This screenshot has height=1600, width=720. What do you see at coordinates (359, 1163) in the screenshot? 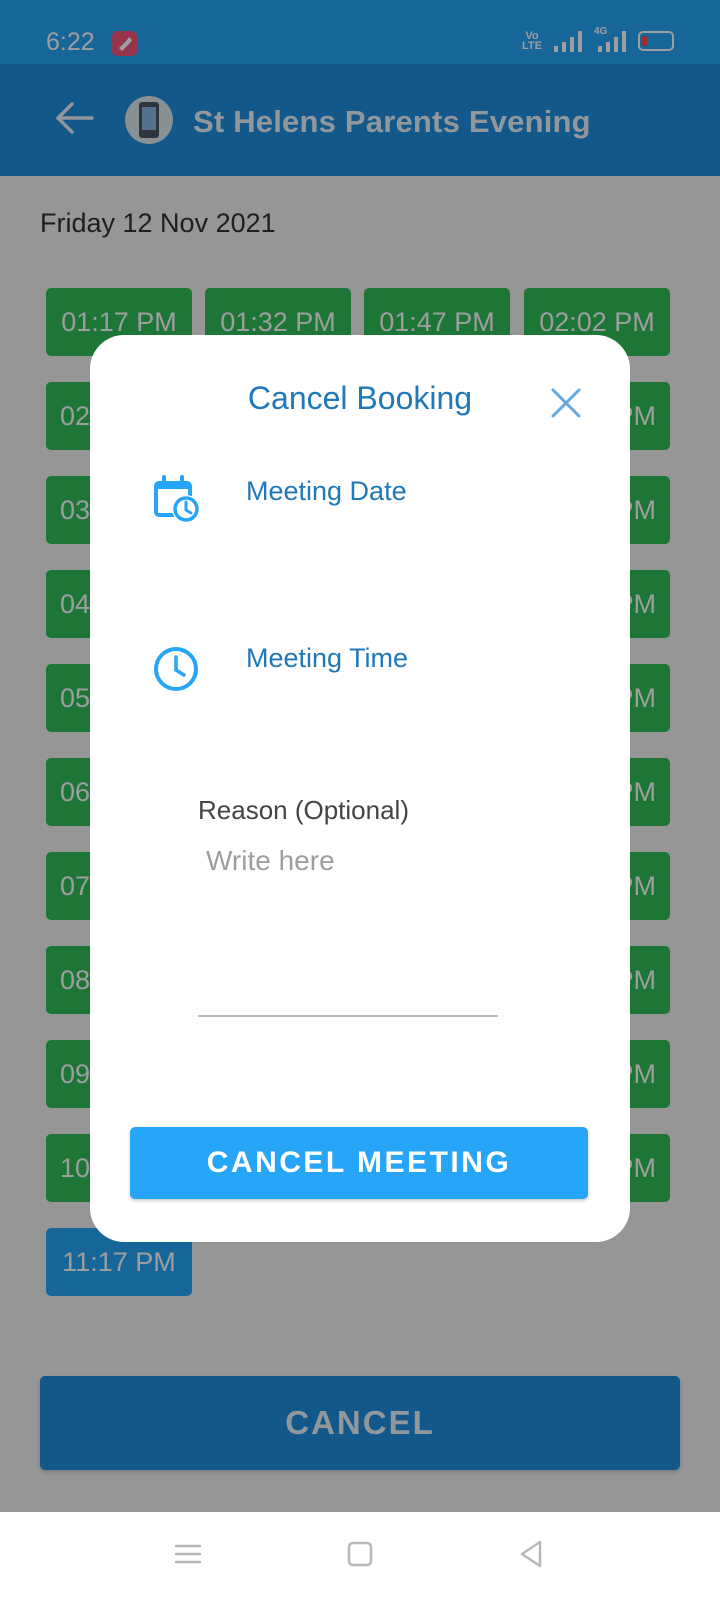
I see `cancel-meeting-button: CANCEL MEETING` at bounding box center [359, 1163].